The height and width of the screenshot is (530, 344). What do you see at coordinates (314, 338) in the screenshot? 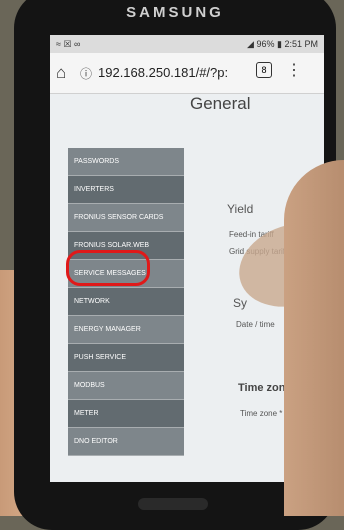
I see `right-hand` at bounding box center [314, 338].